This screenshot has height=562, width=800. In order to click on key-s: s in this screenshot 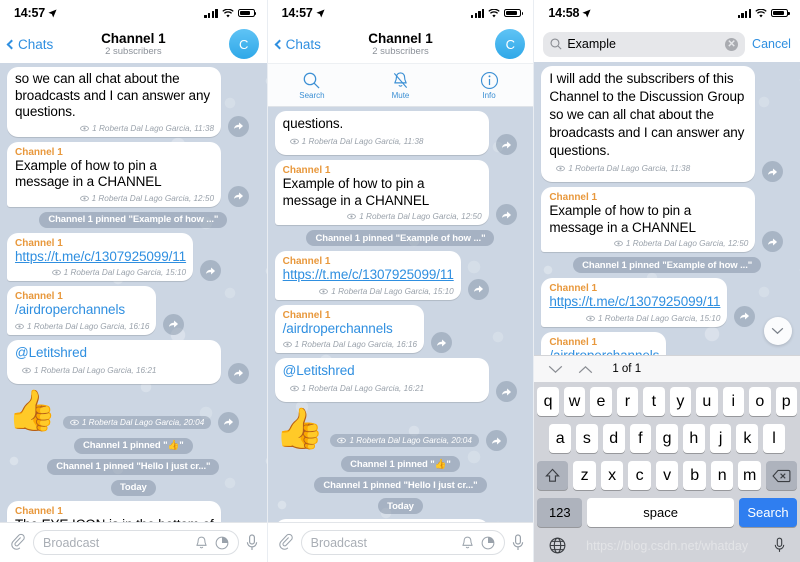, I will do `click(587, 438)`.